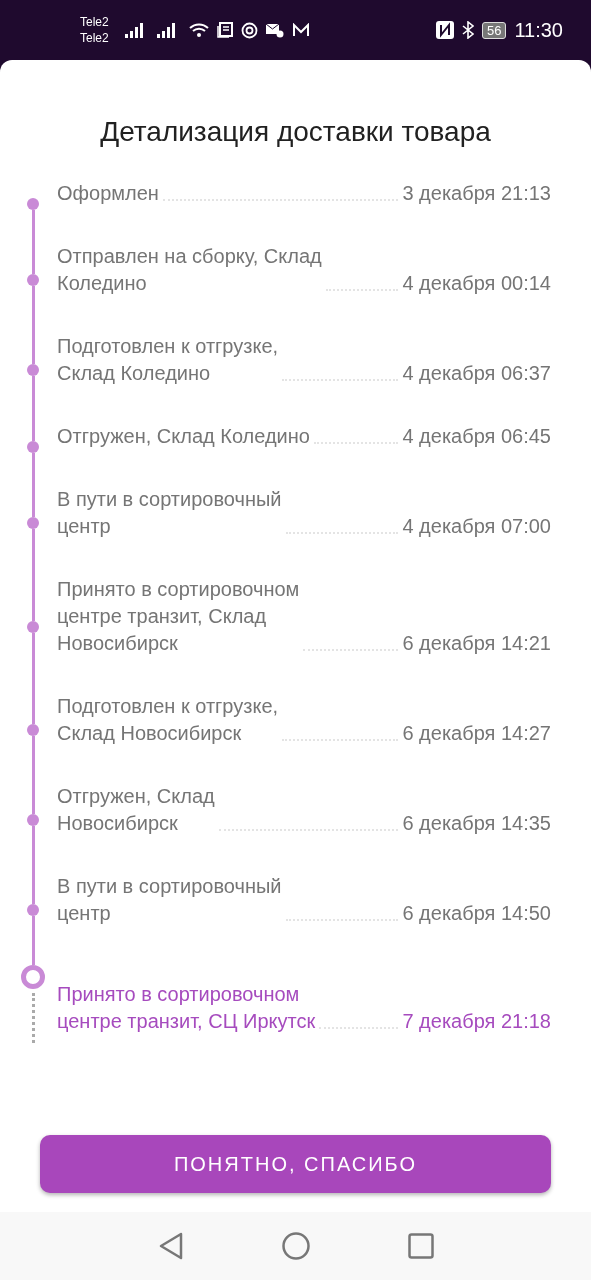 The image size is (591, 1280). I want to click on recents-icon, so click(420, 1246).